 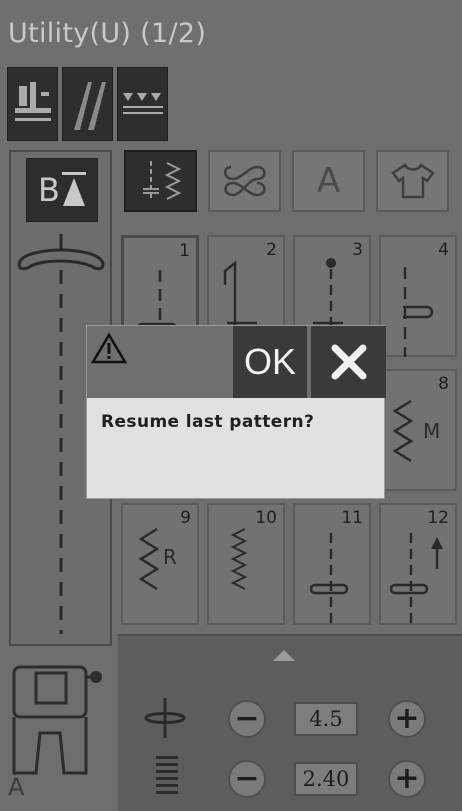 What do you see at coordinates (403, 431) in the screenshot?
I see `zigzag-middle-icon` at bounding box center [403, 431].